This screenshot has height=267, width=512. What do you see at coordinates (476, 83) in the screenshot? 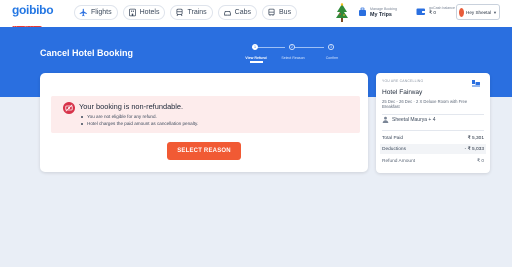
I see `hotel-bed-icon` at bounding box center [476, 83].